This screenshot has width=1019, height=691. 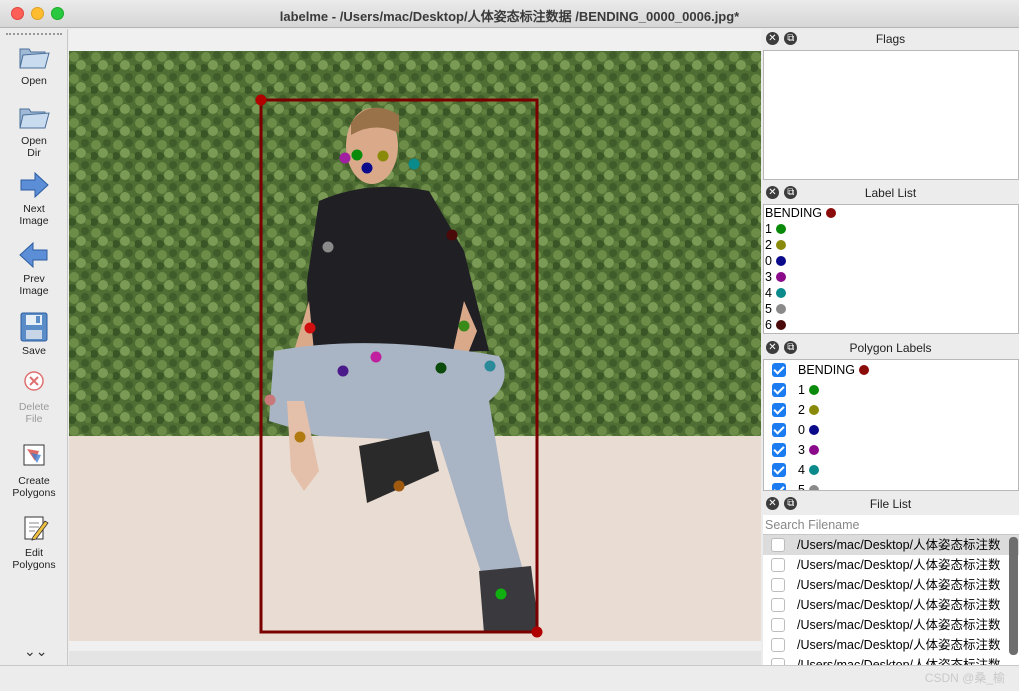 I want to click on label-list-item-text: 6, so click(x=768, y=325).